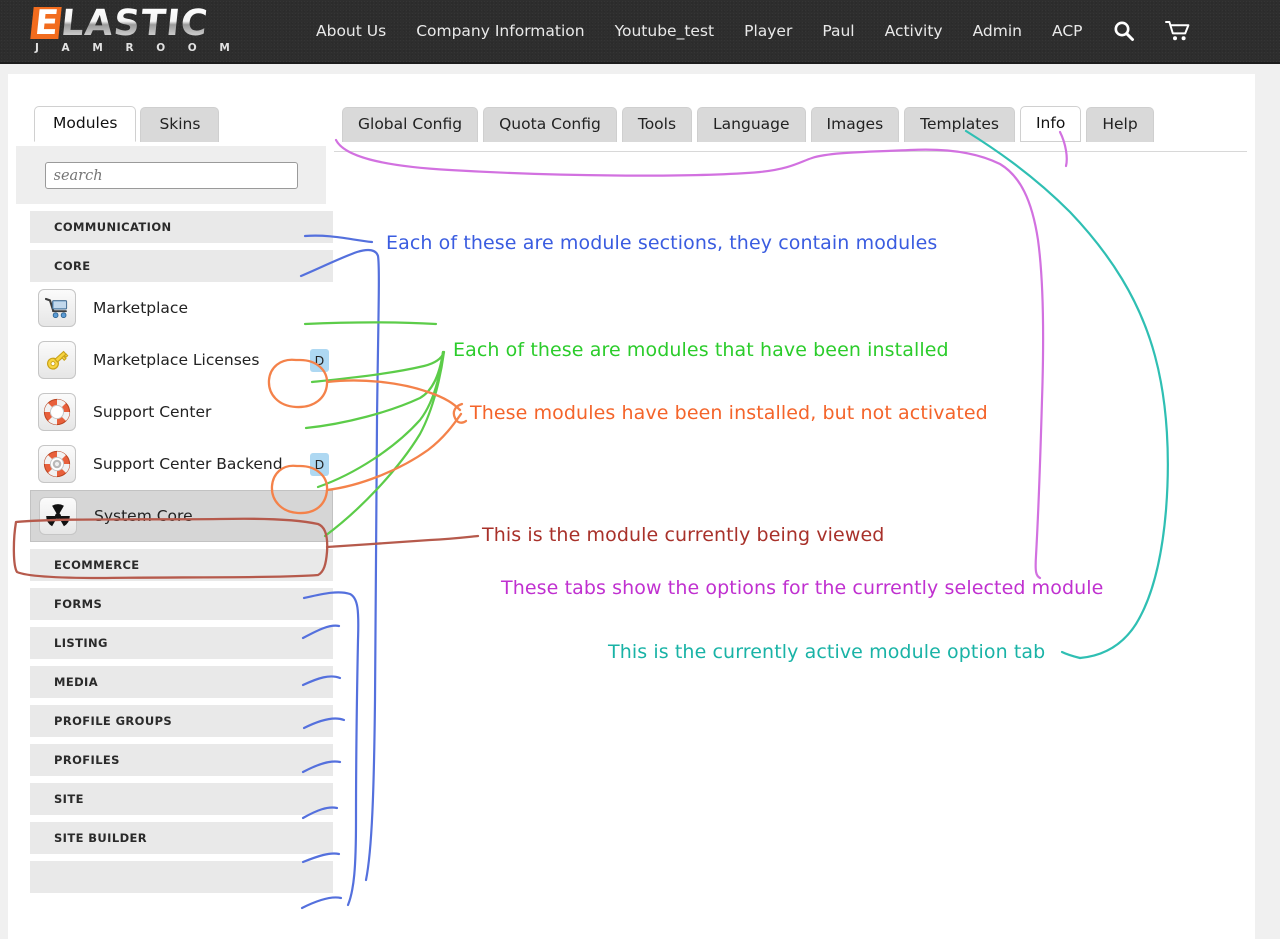 The height and width of the screenshot is (939, 1280). Describe the element at coordinates (57, 412) in the screenshot. I see `lifebuoy-icon` at that location.